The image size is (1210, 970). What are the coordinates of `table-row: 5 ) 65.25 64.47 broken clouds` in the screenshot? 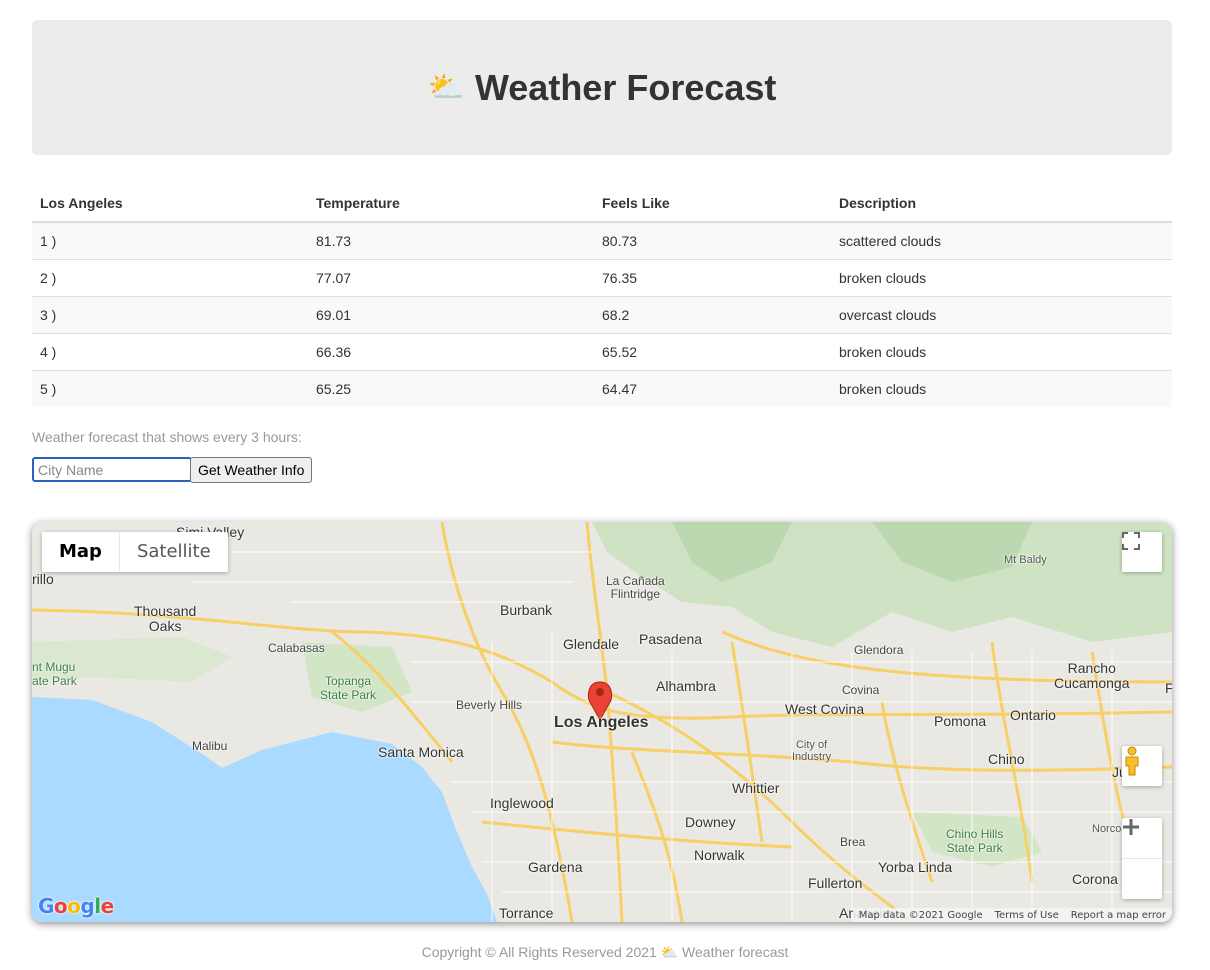 It's located at (602, 388).